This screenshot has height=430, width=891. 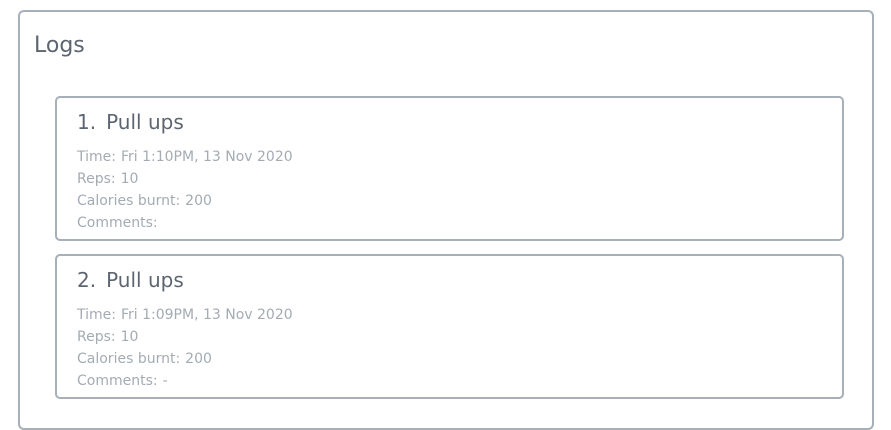 What do you see at coordinates (459, 223) in the screenshot?
I see `log-comments-row: Comments:` at bounding box center [459, 223].